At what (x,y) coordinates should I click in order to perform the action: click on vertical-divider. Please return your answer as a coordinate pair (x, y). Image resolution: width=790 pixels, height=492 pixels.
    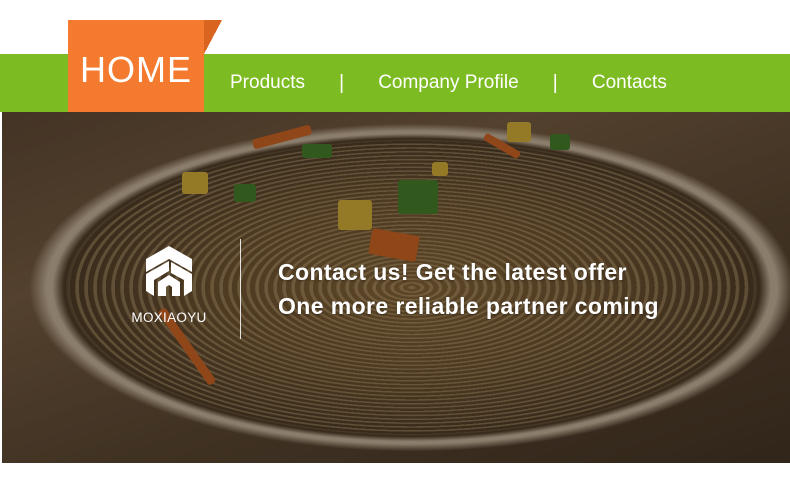
    Looking at the image, I should click on (240, 289).